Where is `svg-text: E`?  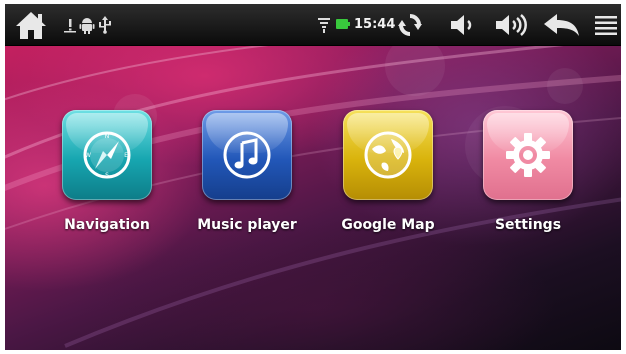
svg-text: E is located at coordinates (126, 155).